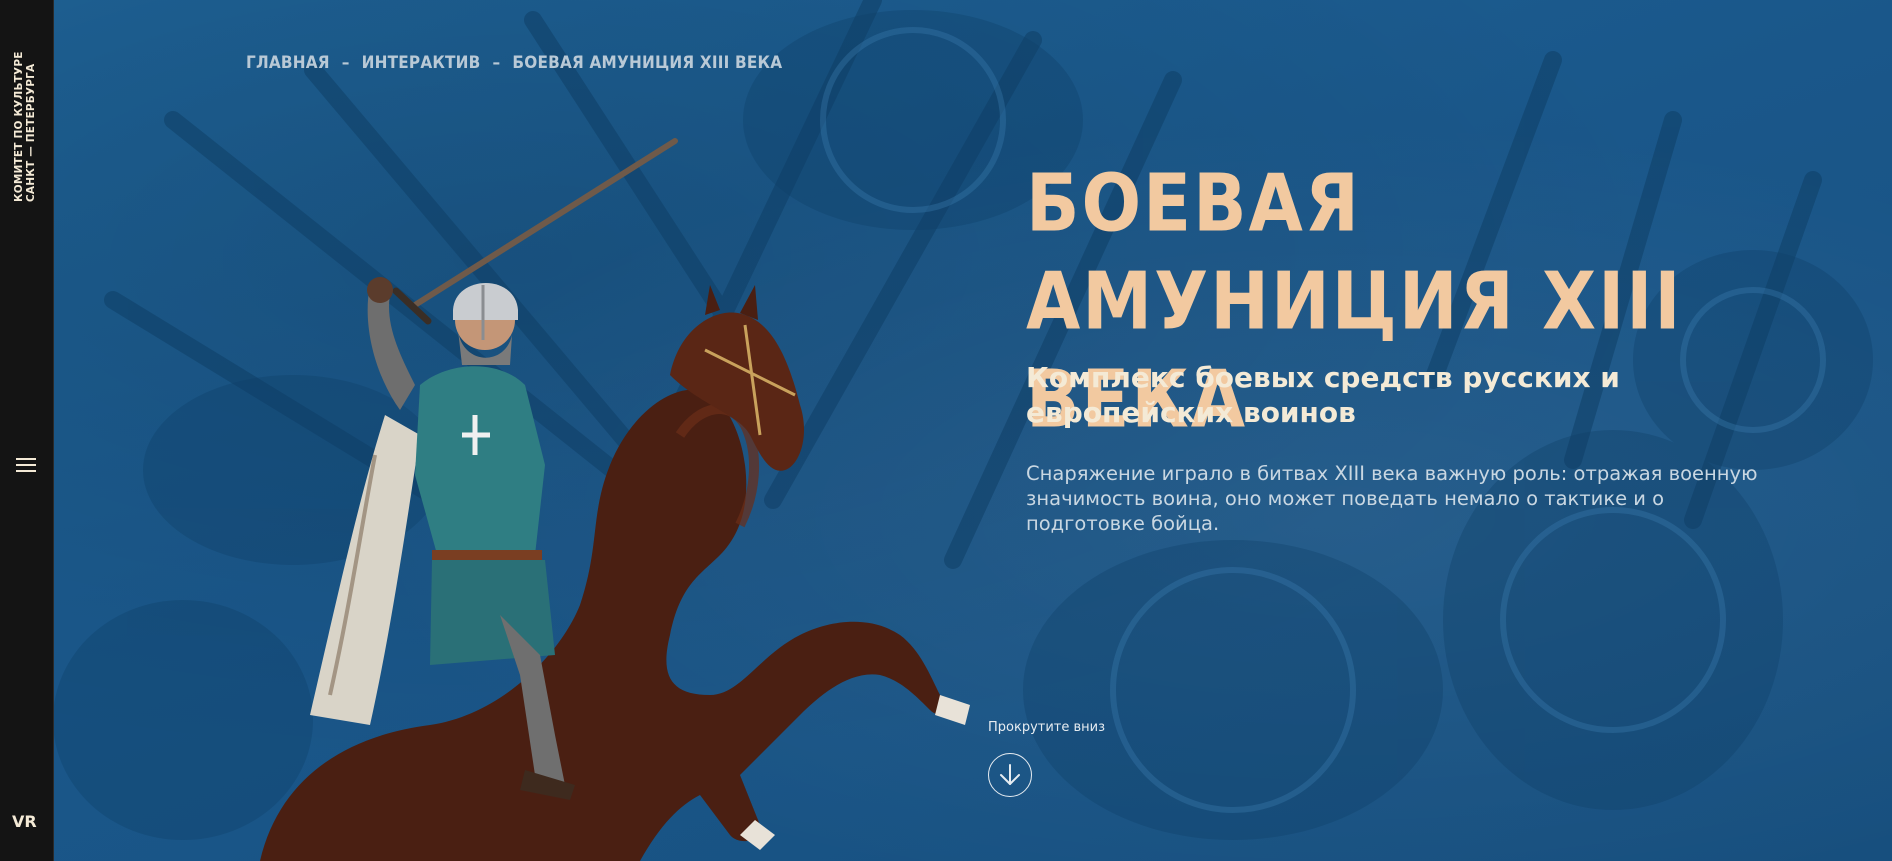 This screenshot has height=861, width=1892. Describe the element at coordinates (1047, 727) in the screenshot. I see `scroll-down-label: Прокрутите вниз` at that location.